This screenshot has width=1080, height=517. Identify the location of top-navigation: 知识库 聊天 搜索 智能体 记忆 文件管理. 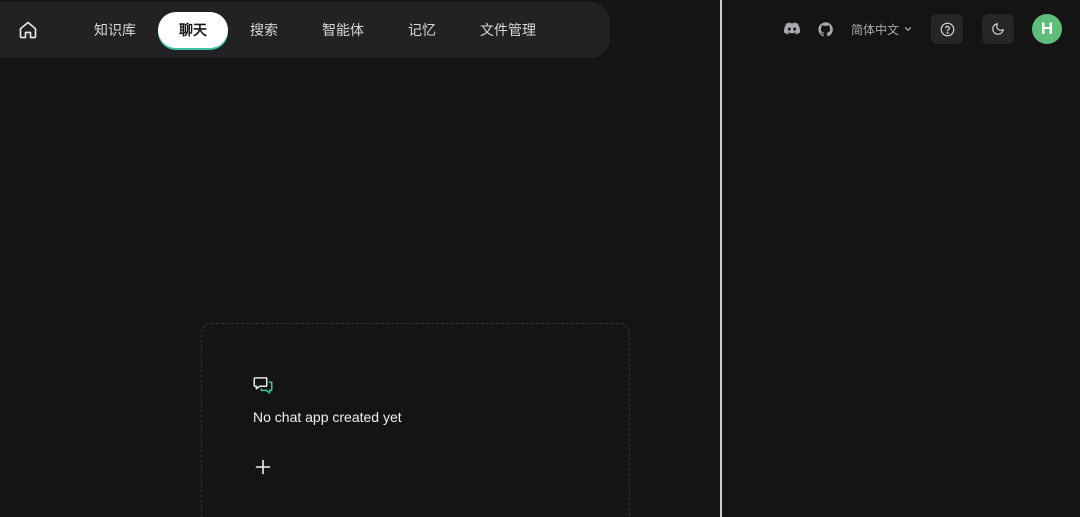
(305, 30).